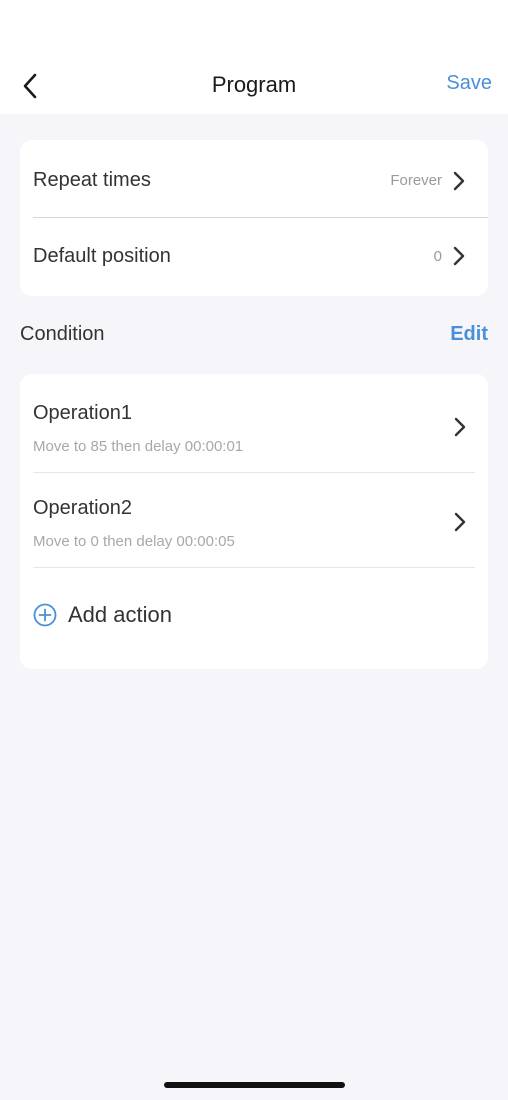  What do you see at coordinates (437, 256) in the screenshot?
I see `default-position-value: 0` at bounding box center [437, 256].